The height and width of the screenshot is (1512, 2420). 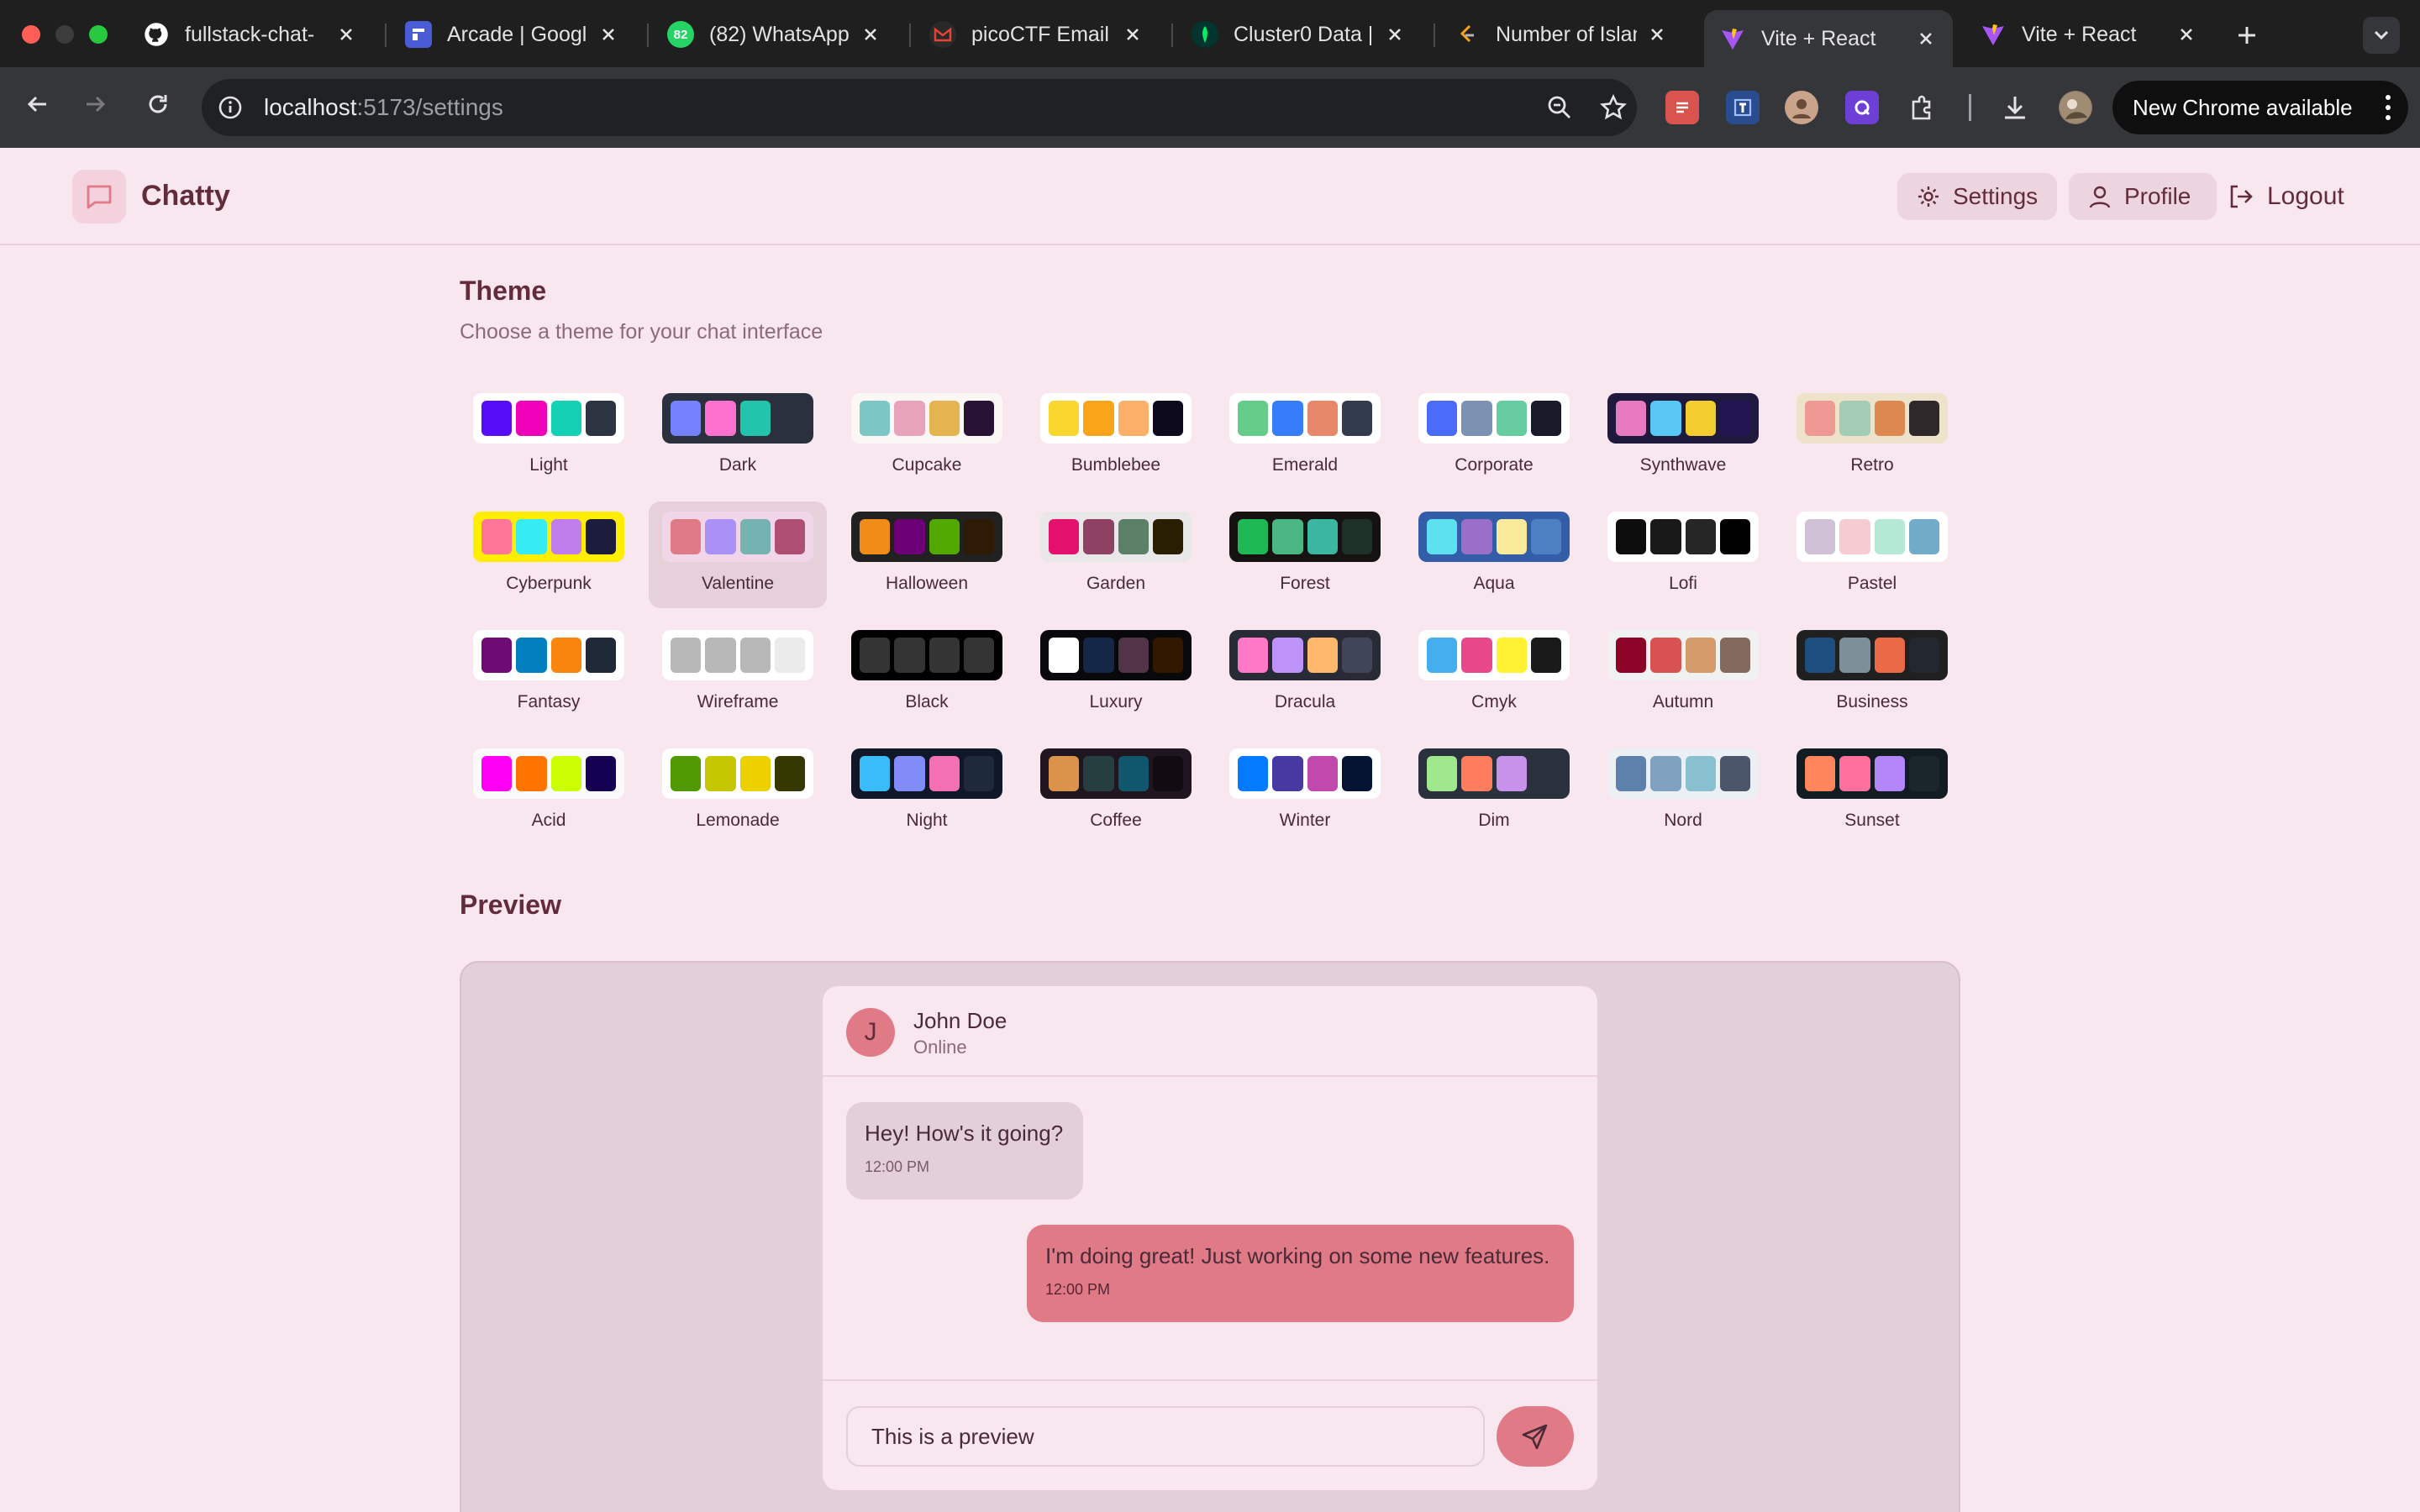 I want to click on theme-option-lemonade: Lemonade, so click(x=738, y=791).